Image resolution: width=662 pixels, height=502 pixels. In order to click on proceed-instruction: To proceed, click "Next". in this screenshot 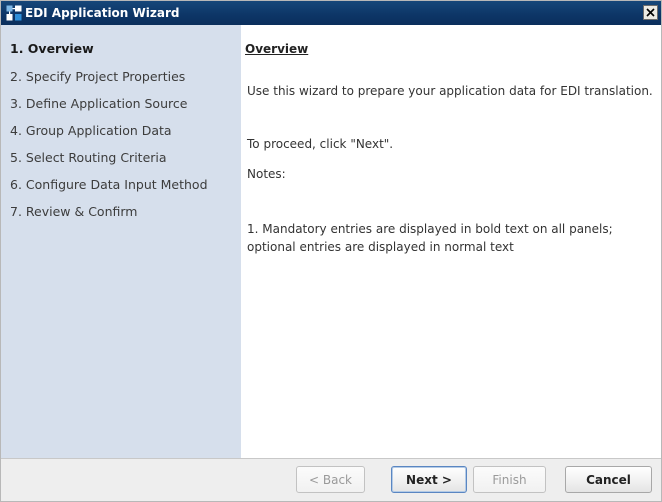, I will do `click(320, 144)`.